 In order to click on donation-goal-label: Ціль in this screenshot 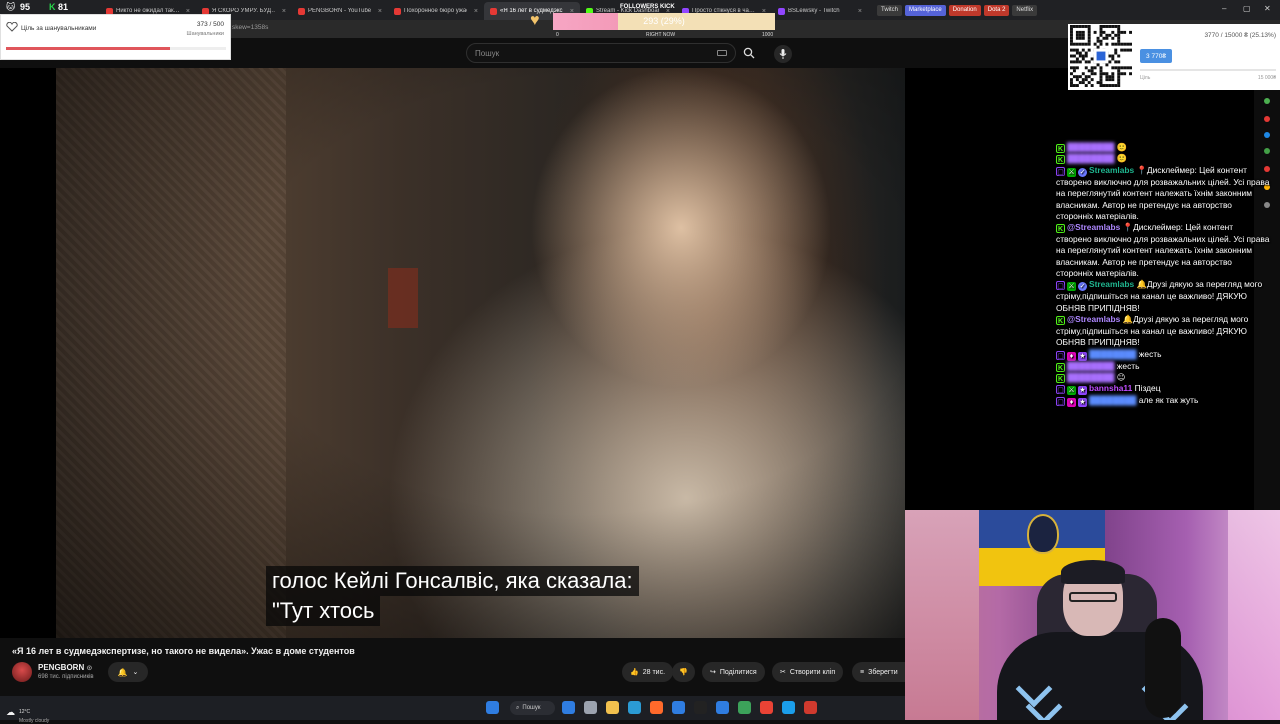, I will do `click(1145, 78)`.